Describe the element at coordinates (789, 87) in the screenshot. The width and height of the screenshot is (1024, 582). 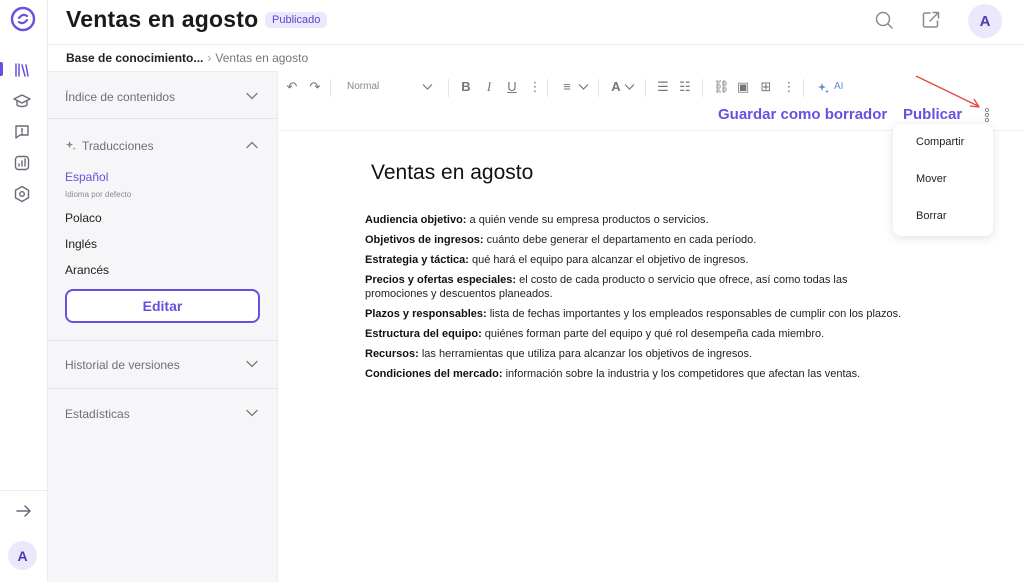
I see `more-insert-icon: ⋮` at that location.